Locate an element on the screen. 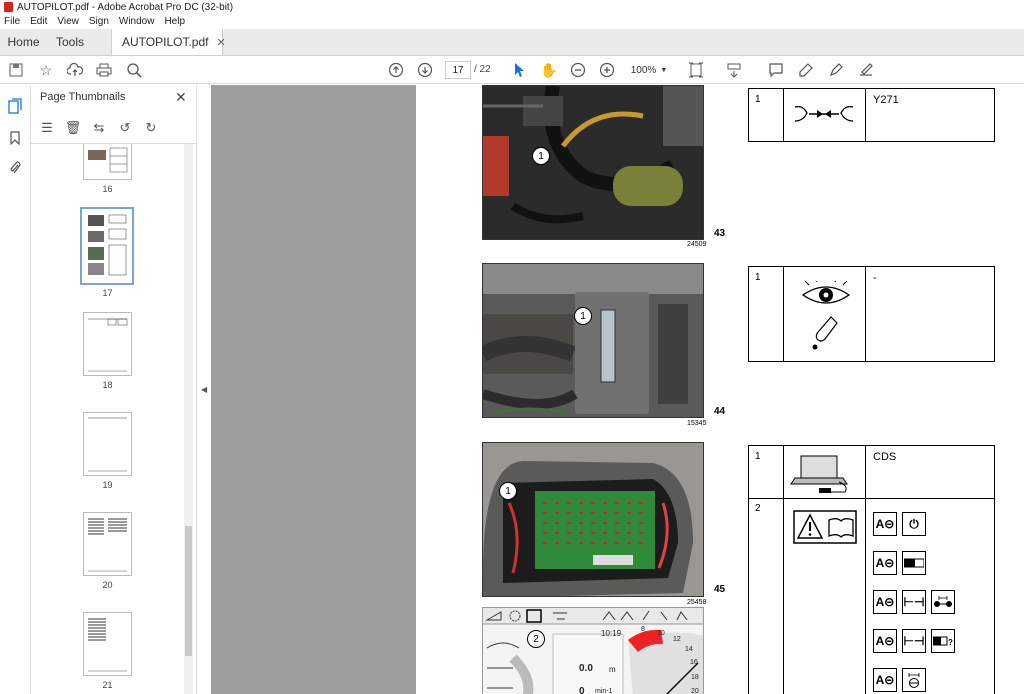  next-page-icon is located at coordinates (425, 70).